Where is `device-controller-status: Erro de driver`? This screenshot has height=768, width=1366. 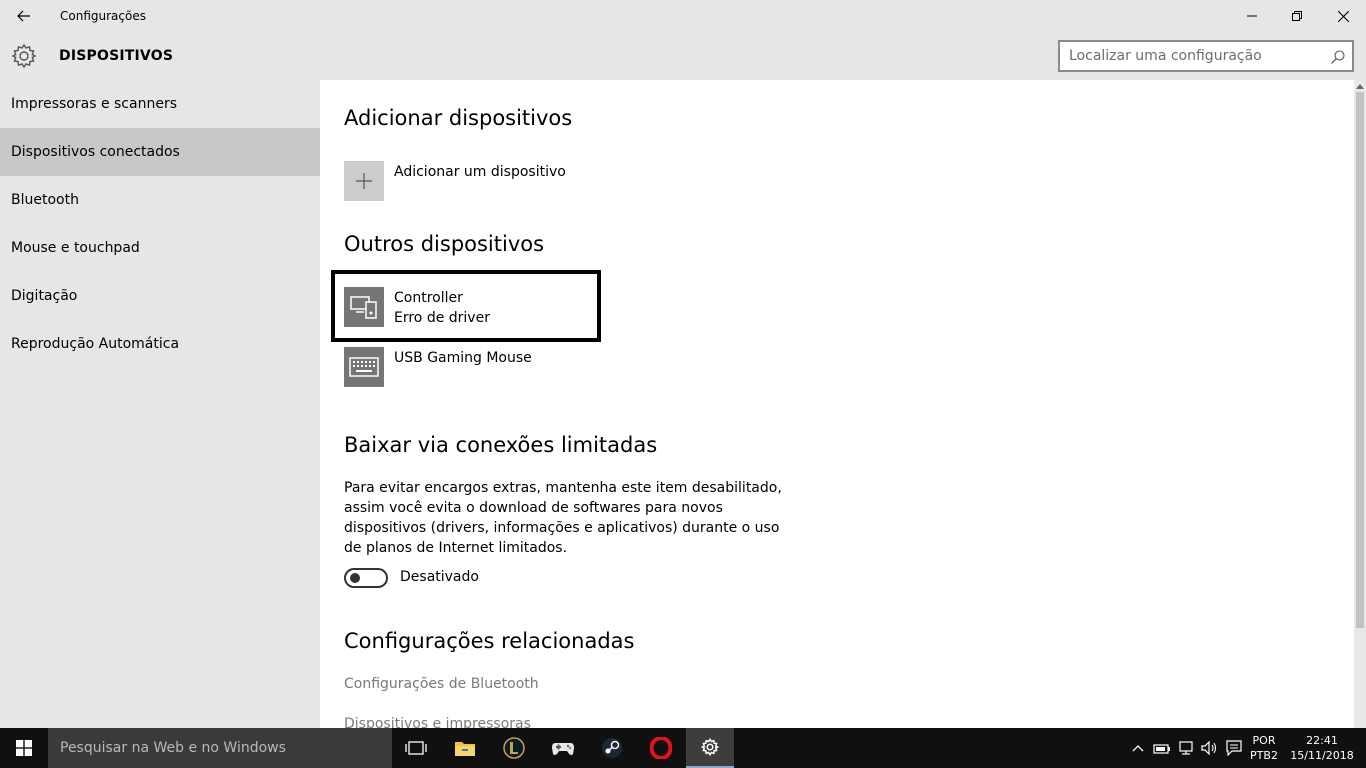
device-controller-status: Erro de driver is located at coordinates (442, 318).